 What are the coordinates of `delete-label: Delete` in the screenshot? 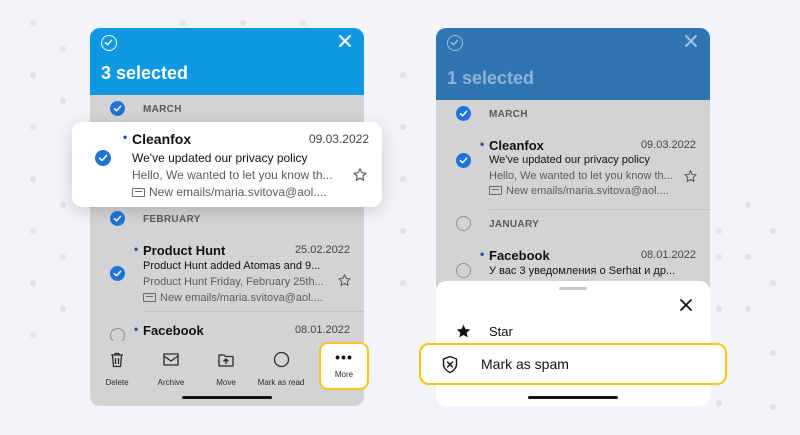 It's located at (117, 382).